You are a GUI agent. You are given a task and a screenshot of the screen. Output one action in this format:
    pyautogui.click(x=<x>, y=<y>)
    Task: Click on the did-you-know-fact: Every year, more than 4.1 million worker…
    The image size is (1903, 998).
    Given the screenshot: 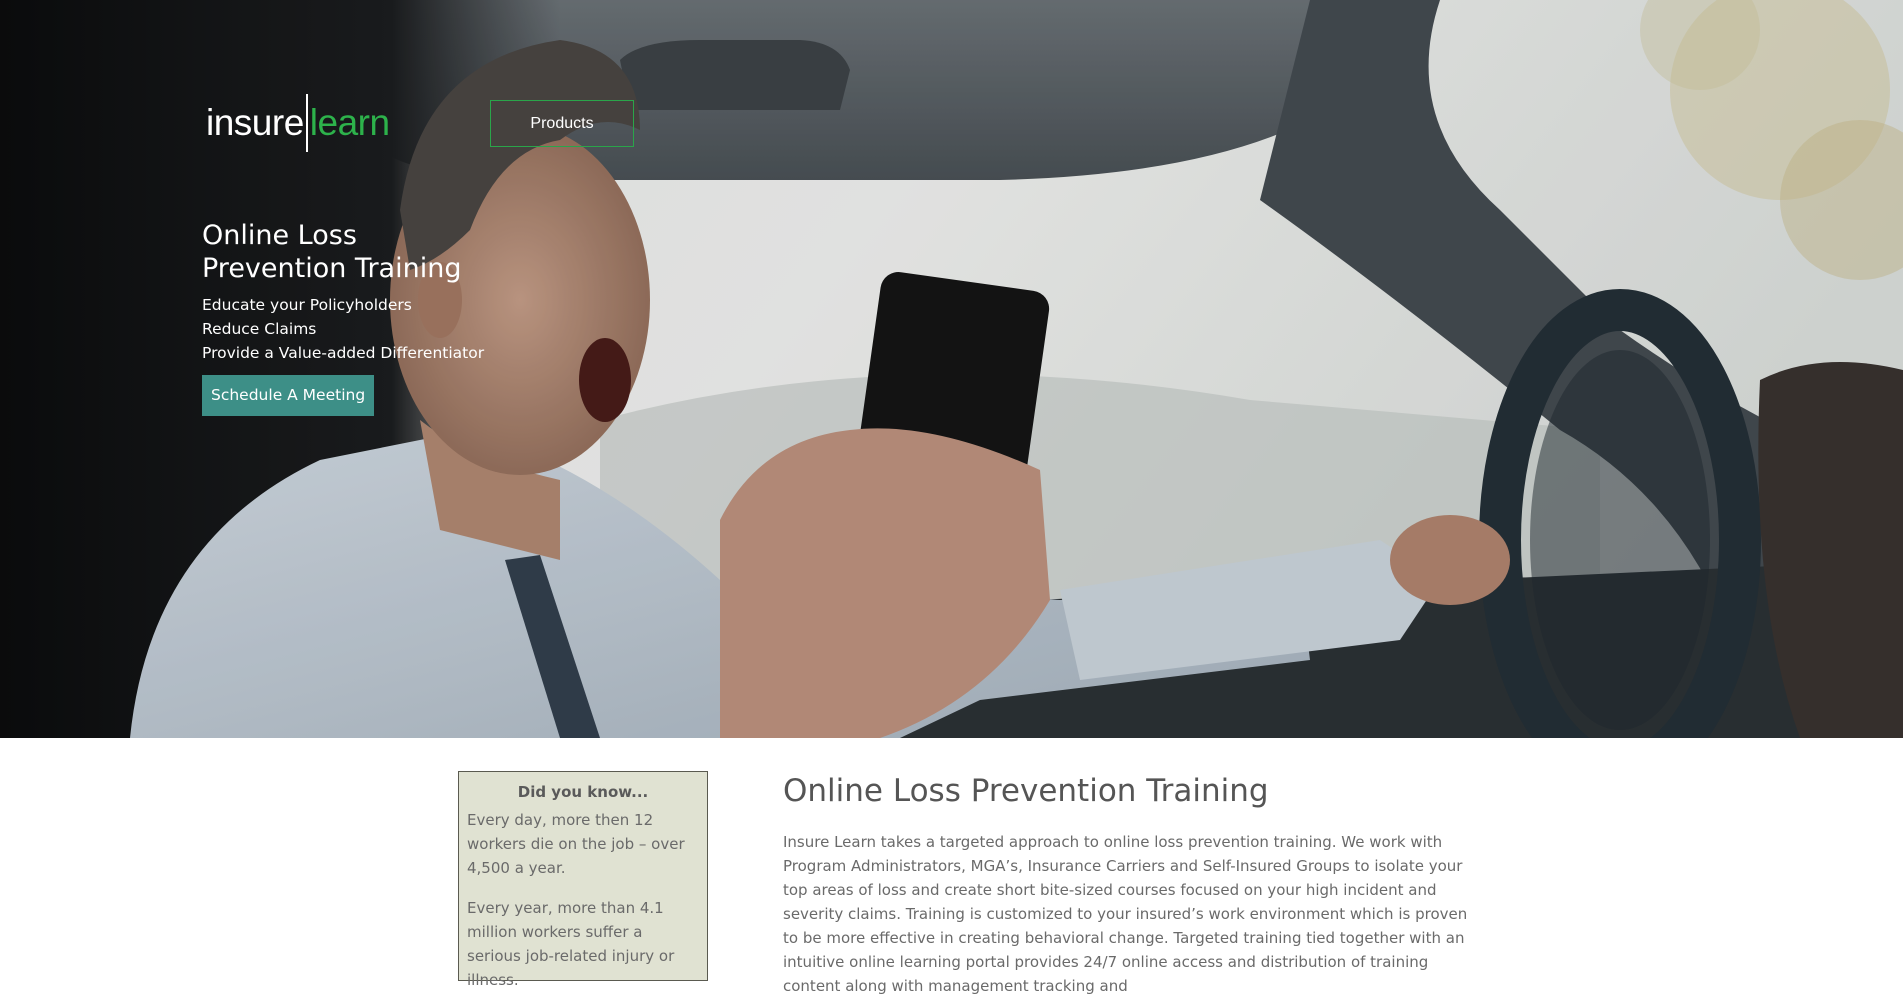 What is the action you would take?
    pyautogui.click(x=571, y=944)
    